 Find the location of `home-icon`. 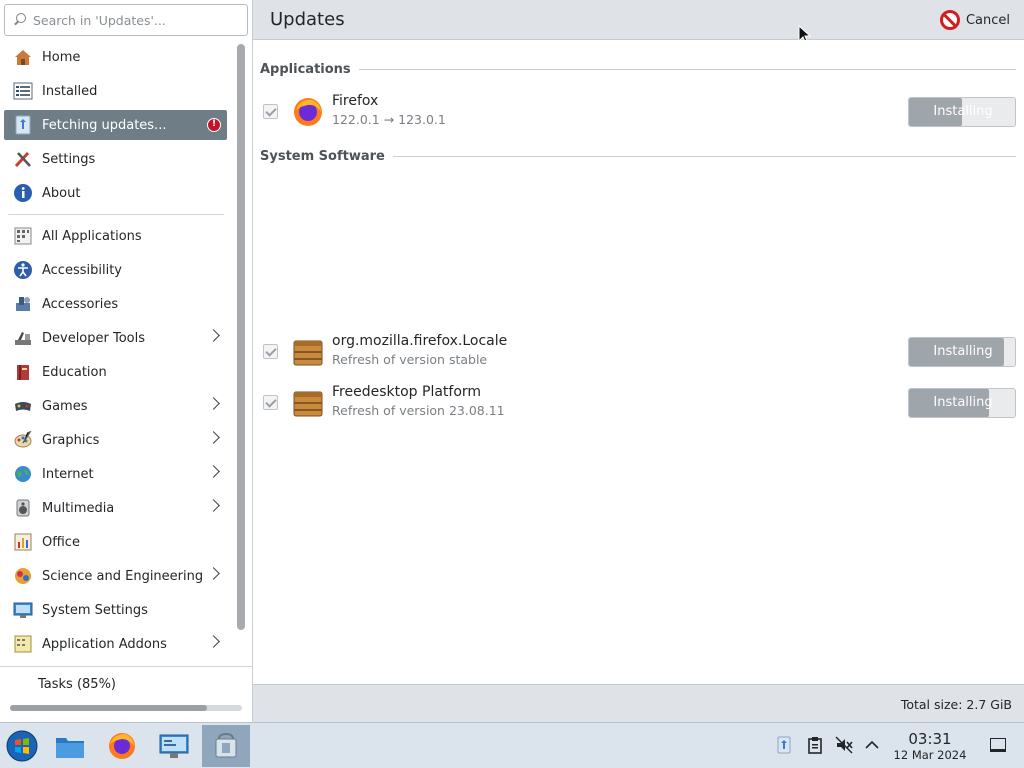

home-icon is located at coordinates (23, 57).